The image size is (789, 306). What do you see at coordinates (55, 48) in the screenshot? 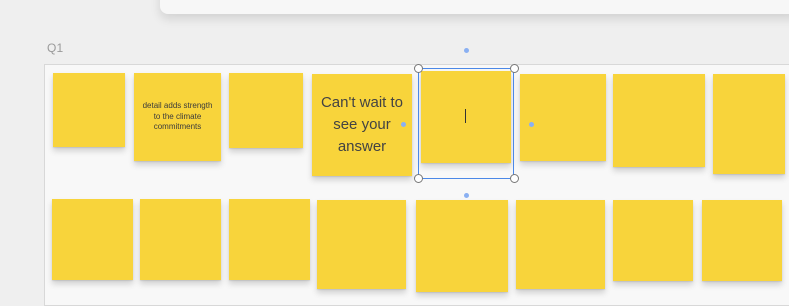
I see `frame-label: Q1` at bounding box center [55, 48].